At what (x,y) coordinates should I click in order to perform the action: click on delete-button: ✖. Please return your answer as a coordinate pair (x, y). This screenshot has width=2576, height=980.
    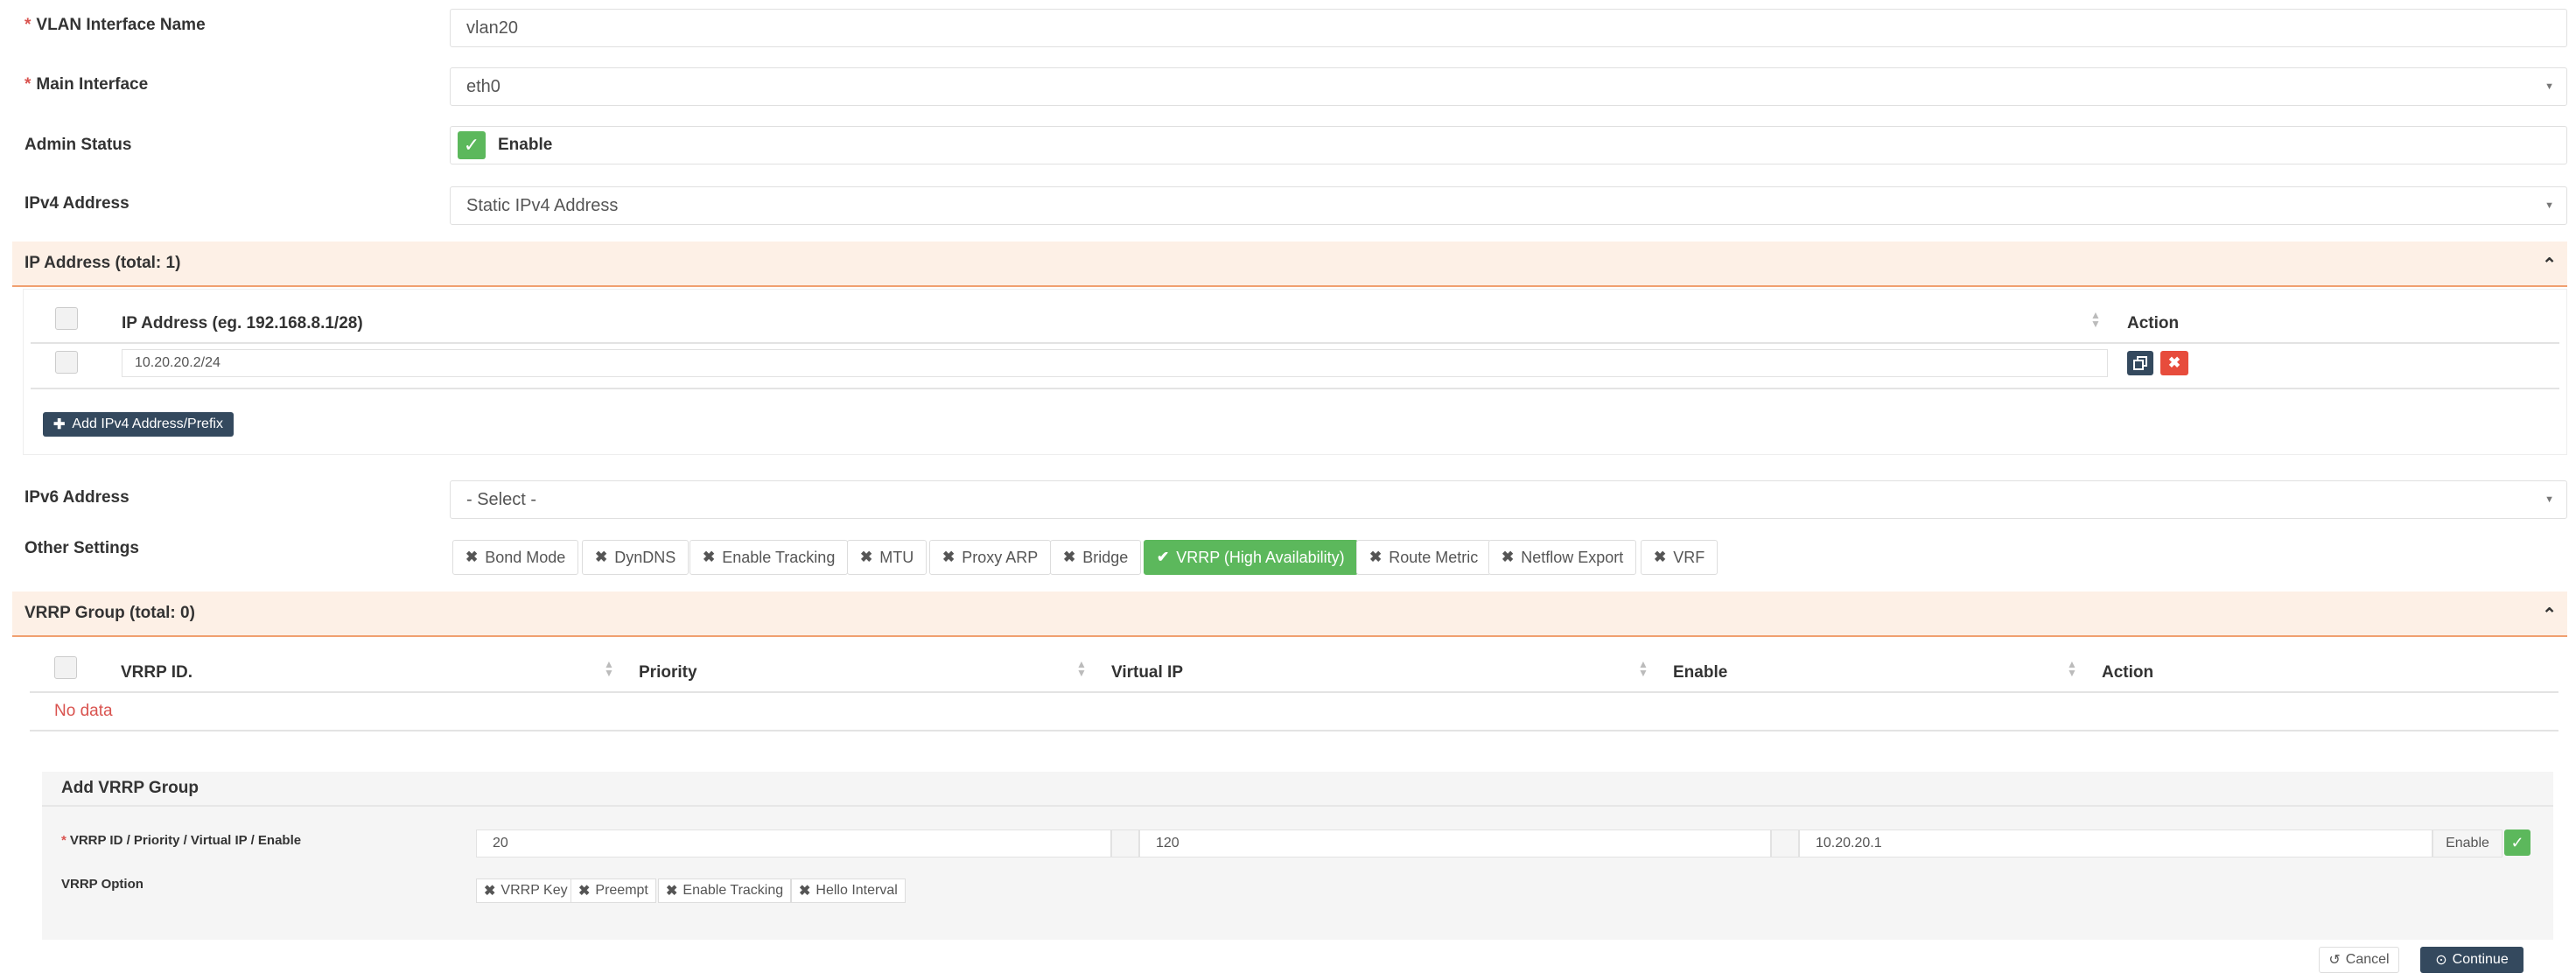
    Looking at the image, I should click on (2174, 363).